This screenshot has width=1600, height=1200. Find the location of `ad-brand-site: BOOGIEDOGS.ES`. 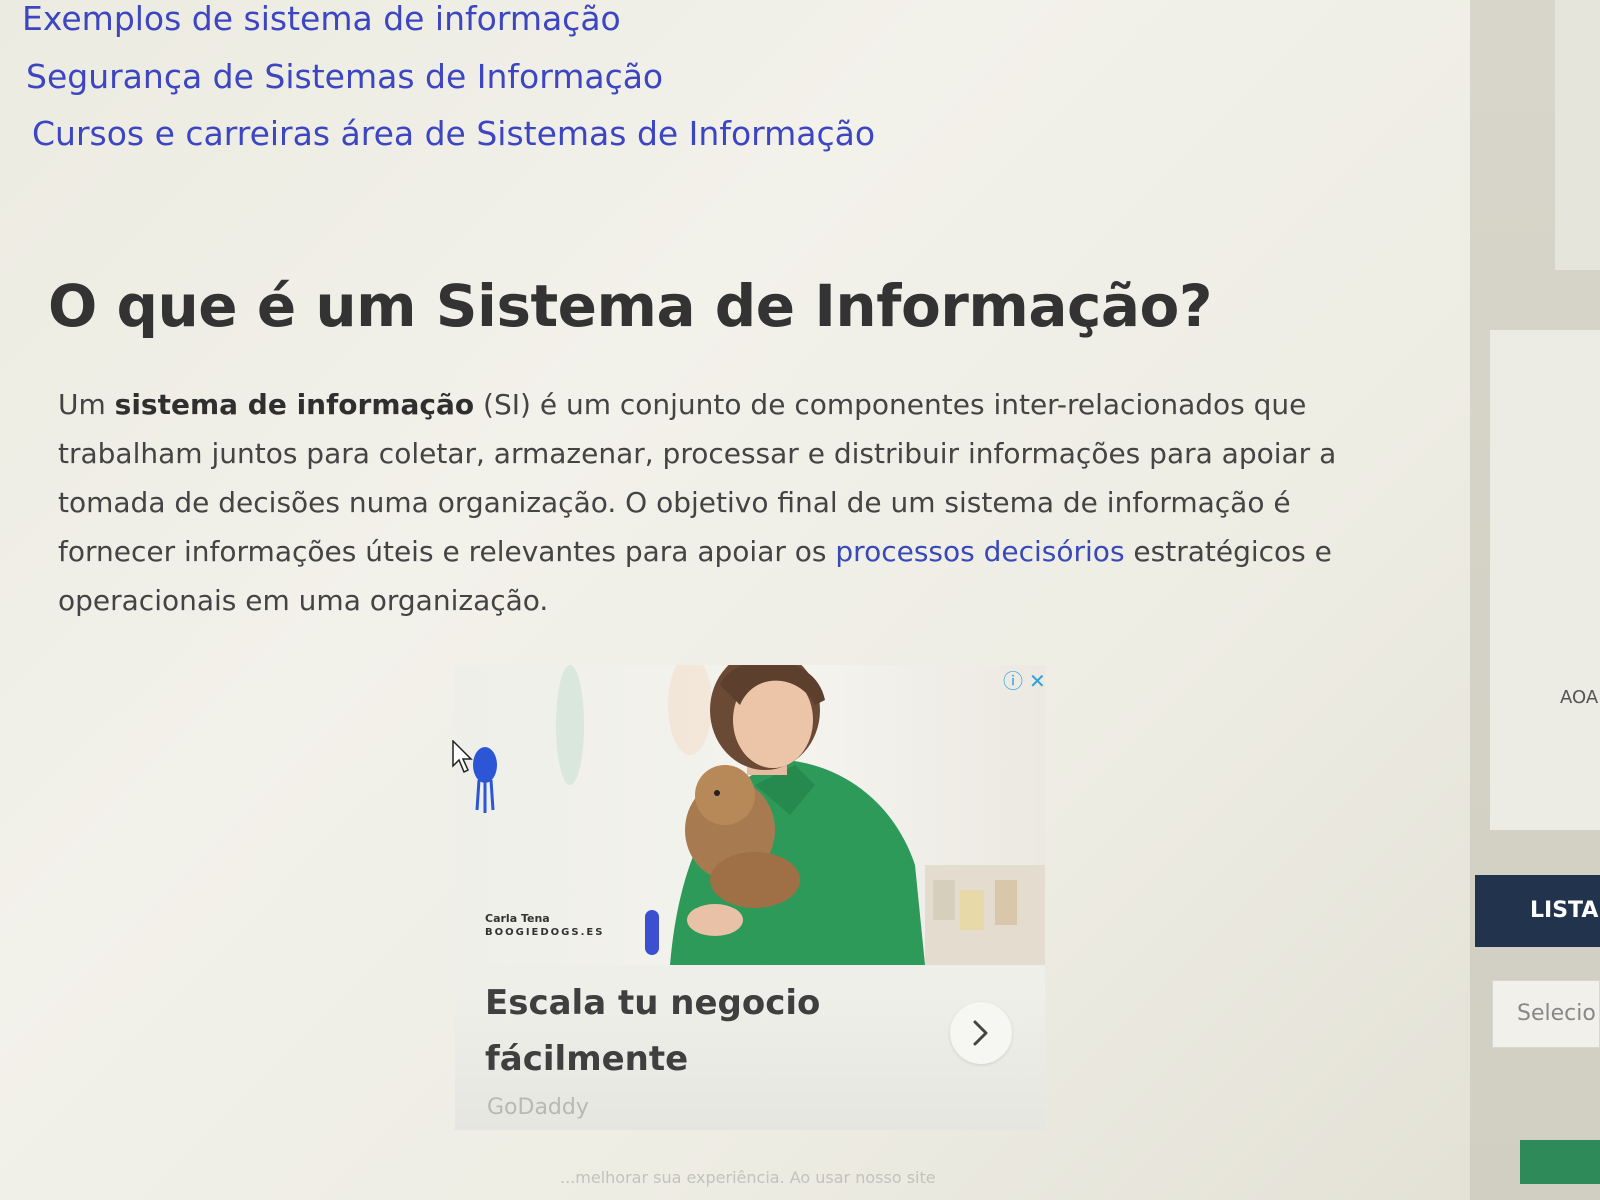

ad-brand-site: BOOGIEDOGS.ES is located at coordinates (545, 932).